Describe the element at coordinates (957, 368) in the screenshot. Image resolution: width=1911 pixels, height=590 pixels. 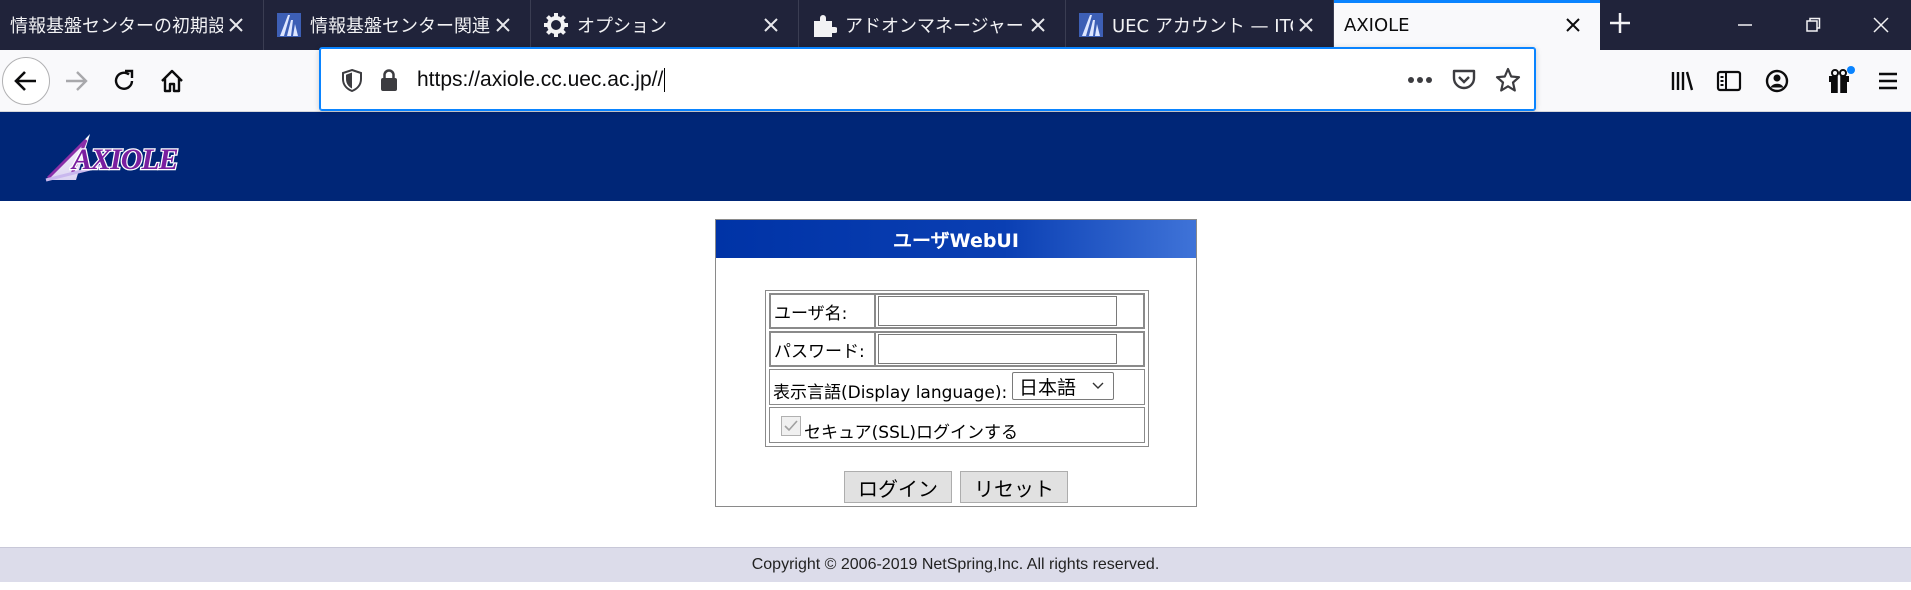
I see `login-form: ユーザ名: パスワード: 表示言語(Display language): 日本語` at that location.